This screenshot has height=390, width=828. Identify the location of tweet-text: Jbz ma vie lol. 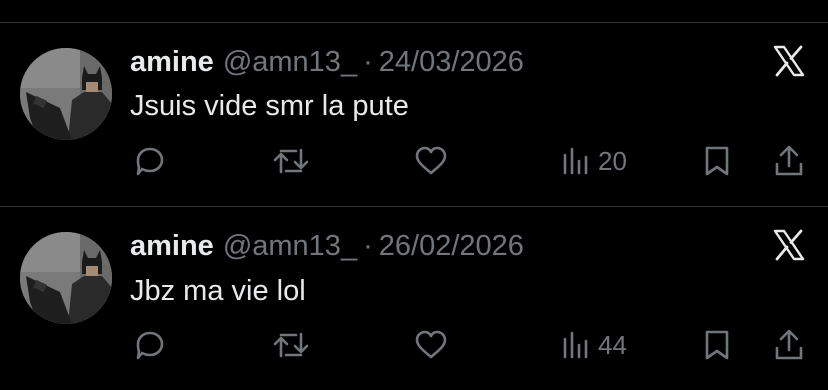
(218, 291).